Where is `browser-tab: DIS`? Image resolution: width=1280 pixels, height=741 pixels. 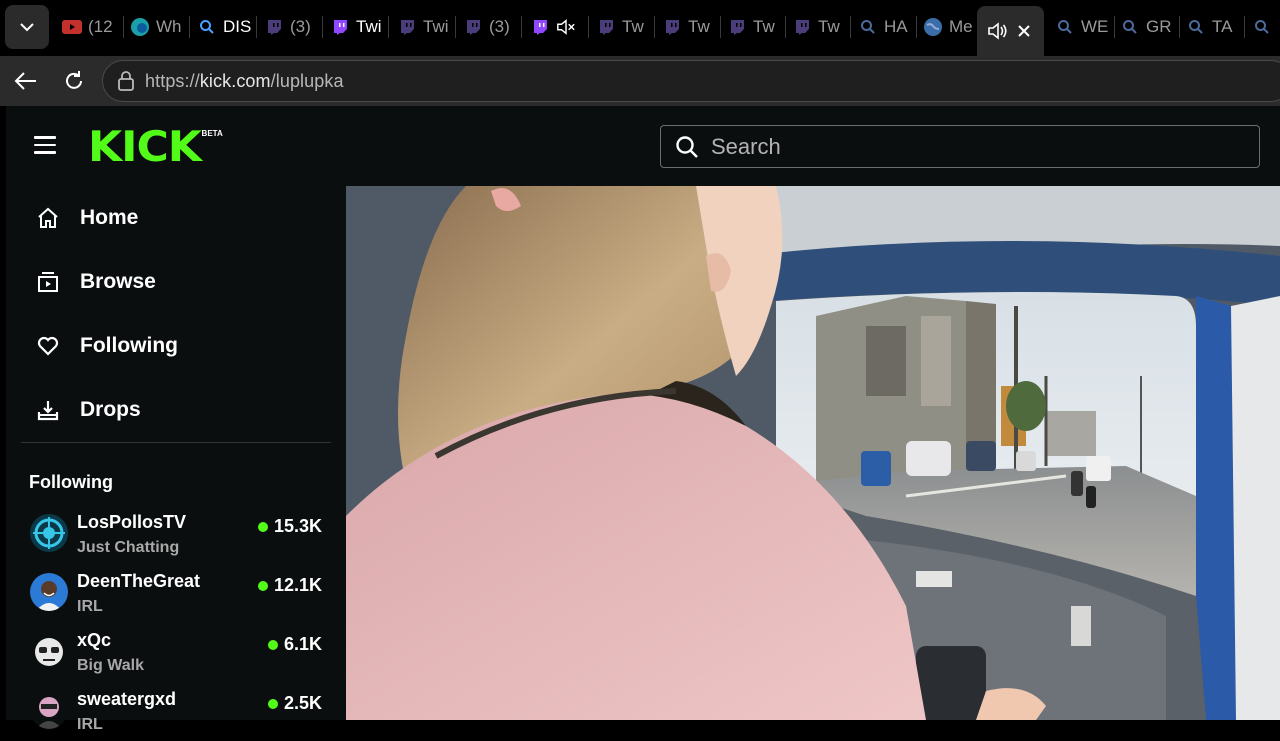
browser-tab: DIS is located at coordinates (225, 27).